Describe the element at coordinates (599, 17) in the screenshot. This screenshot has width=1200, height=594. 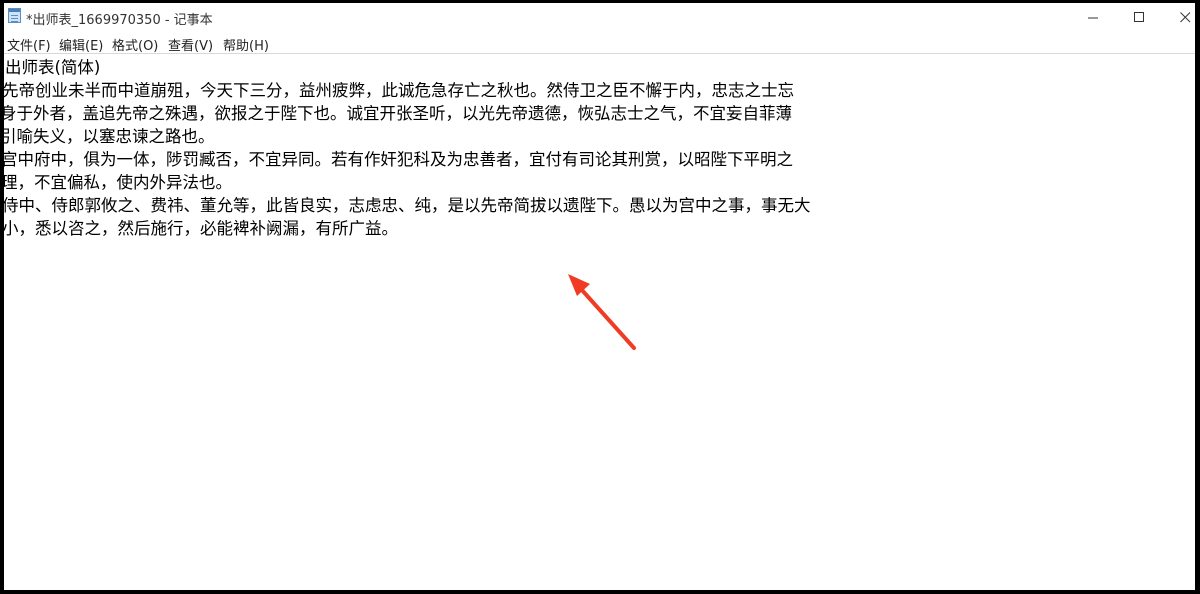
I see `title-bar: *出师表_1669970350 - 记事本` at that location.